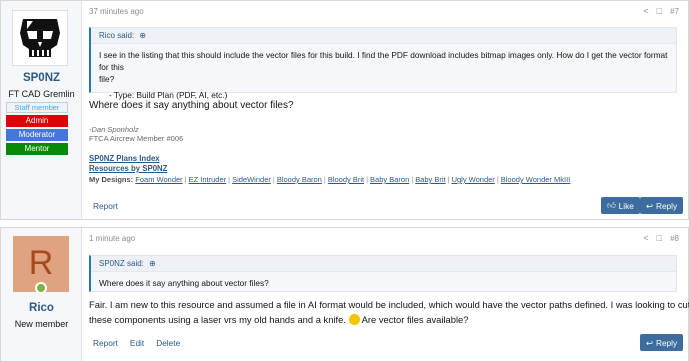 Image resolution: width=689 pixels, height=361 pixels. What do you see at coordinates (473, 179) in the screenshot?
I see `design-link: Ugly Wonder` at bounding box center [473, 179].